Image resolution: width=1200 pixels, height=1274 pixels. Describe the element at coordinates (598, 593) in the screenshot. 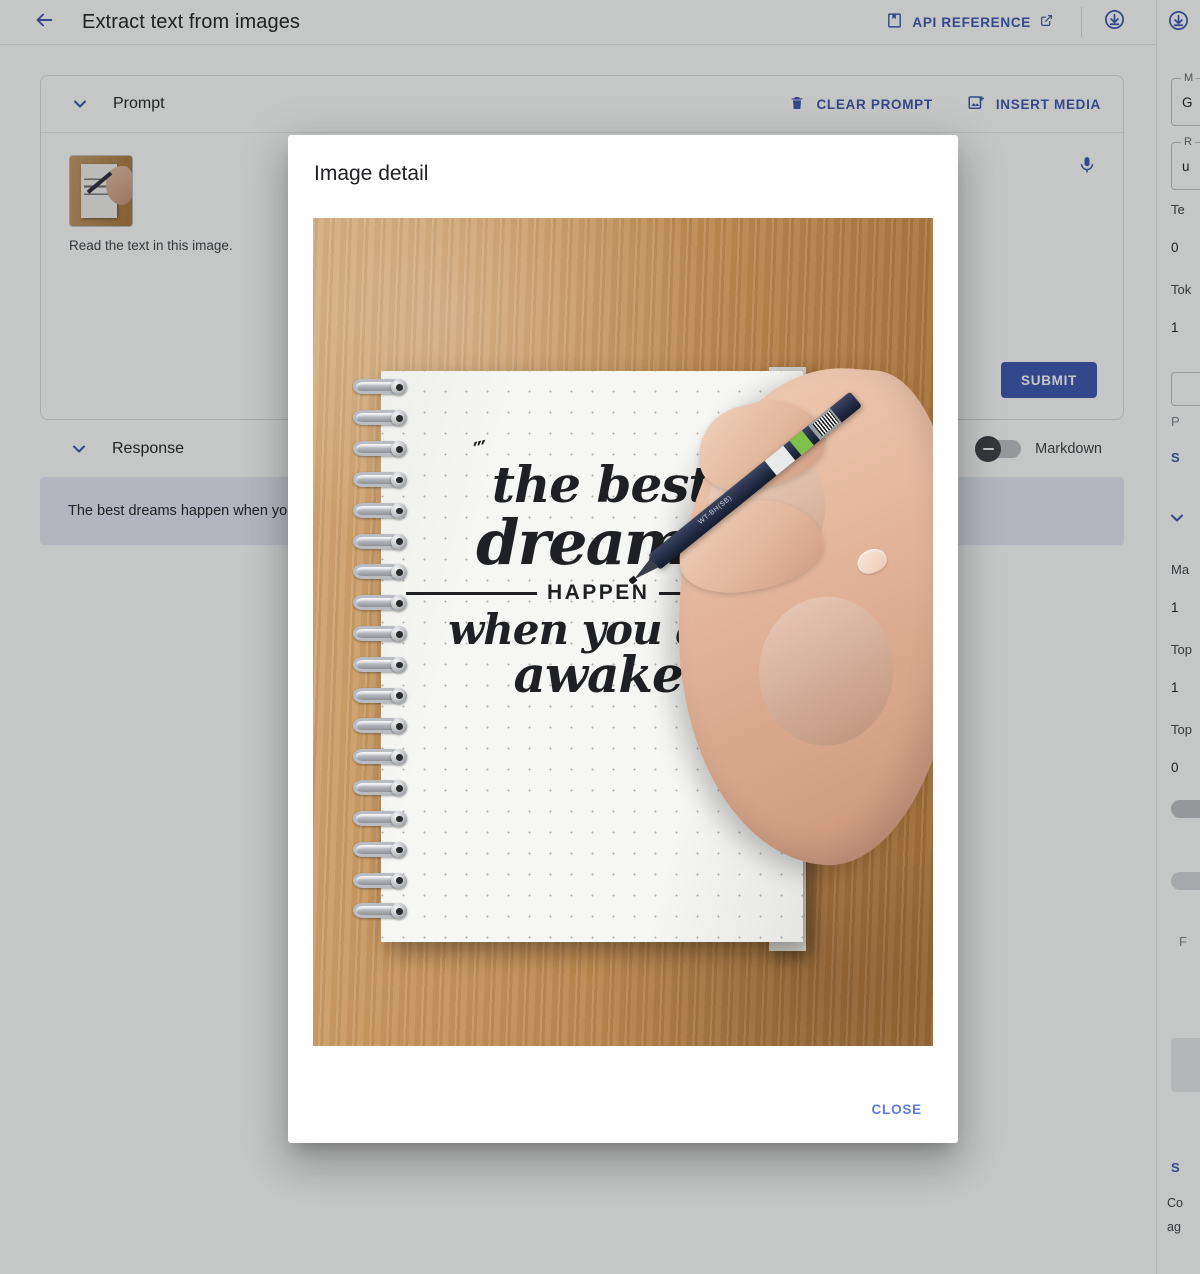

I see `handwriting-line-3: HAPPEN` at that location.